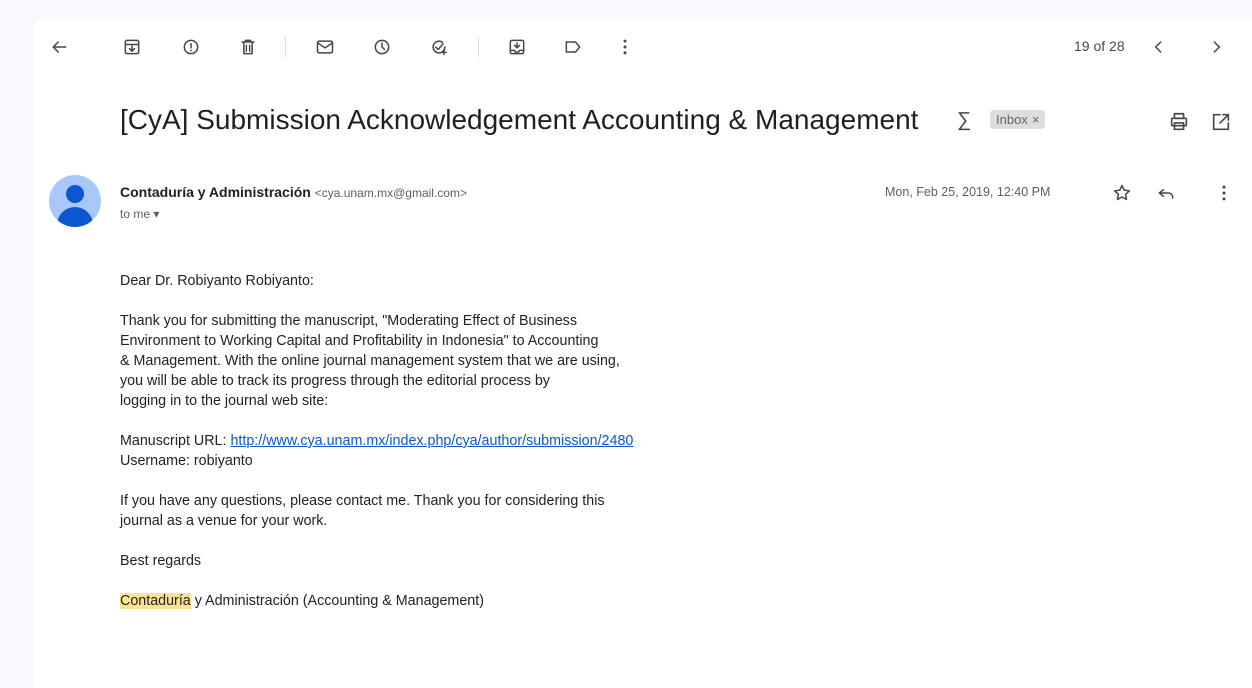  Describe the element at coordinates (1222, 123) in the screenshot. I see `open-in-new-window-icon` at that location.